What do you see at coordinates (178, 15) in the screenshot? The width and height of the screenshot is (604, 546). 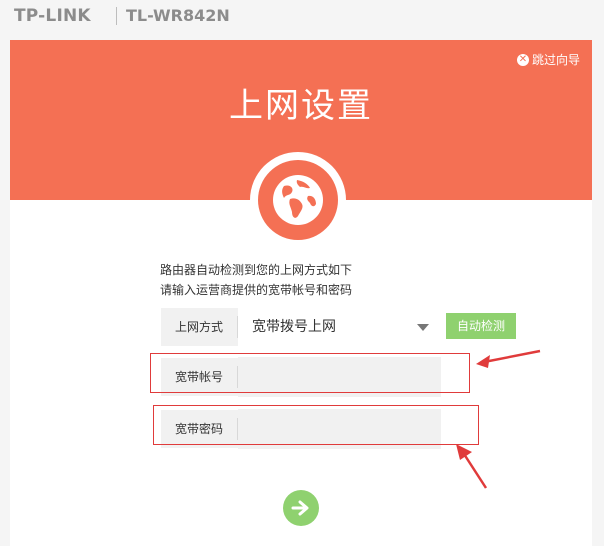 I see `model-name: TL-WR842N` at bounding box center [178, 15].